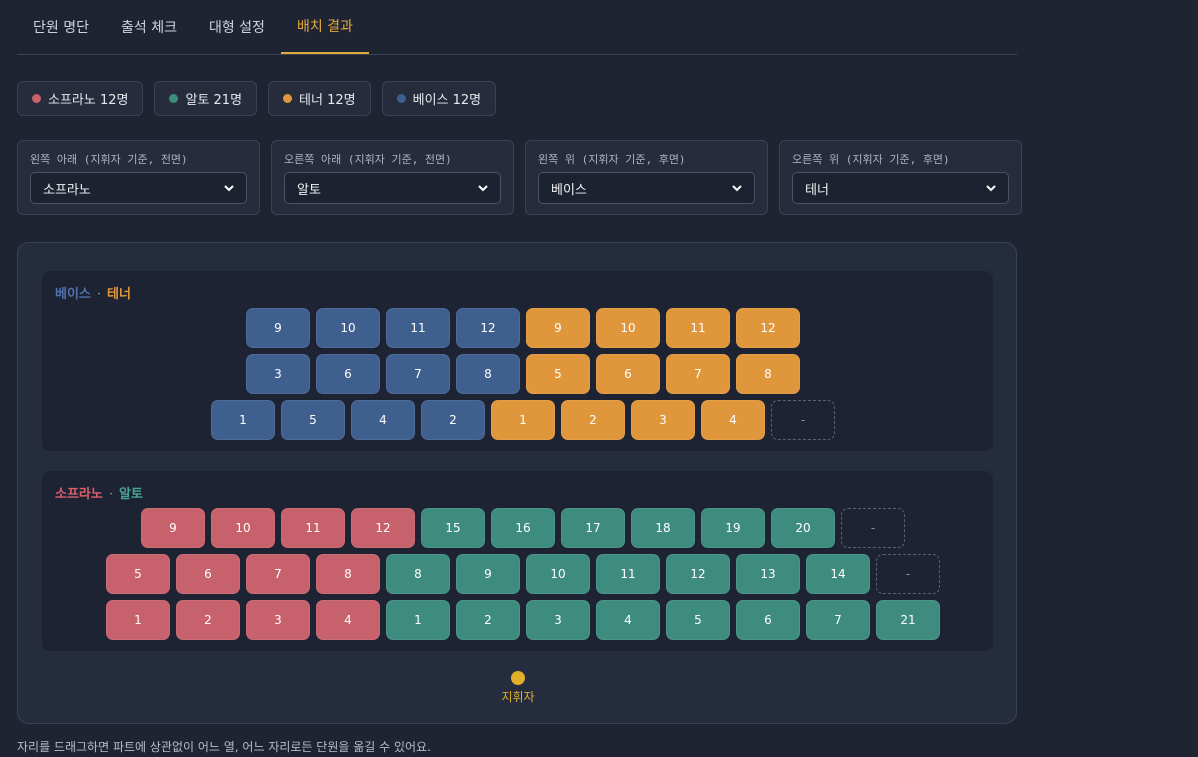 The width and height of the screenshot is (1198, 757). What do you see at coordinates (392, 188) in the screenshot?
I see `bottom-right-part-select: 알토` at bounding box center [392, 188].